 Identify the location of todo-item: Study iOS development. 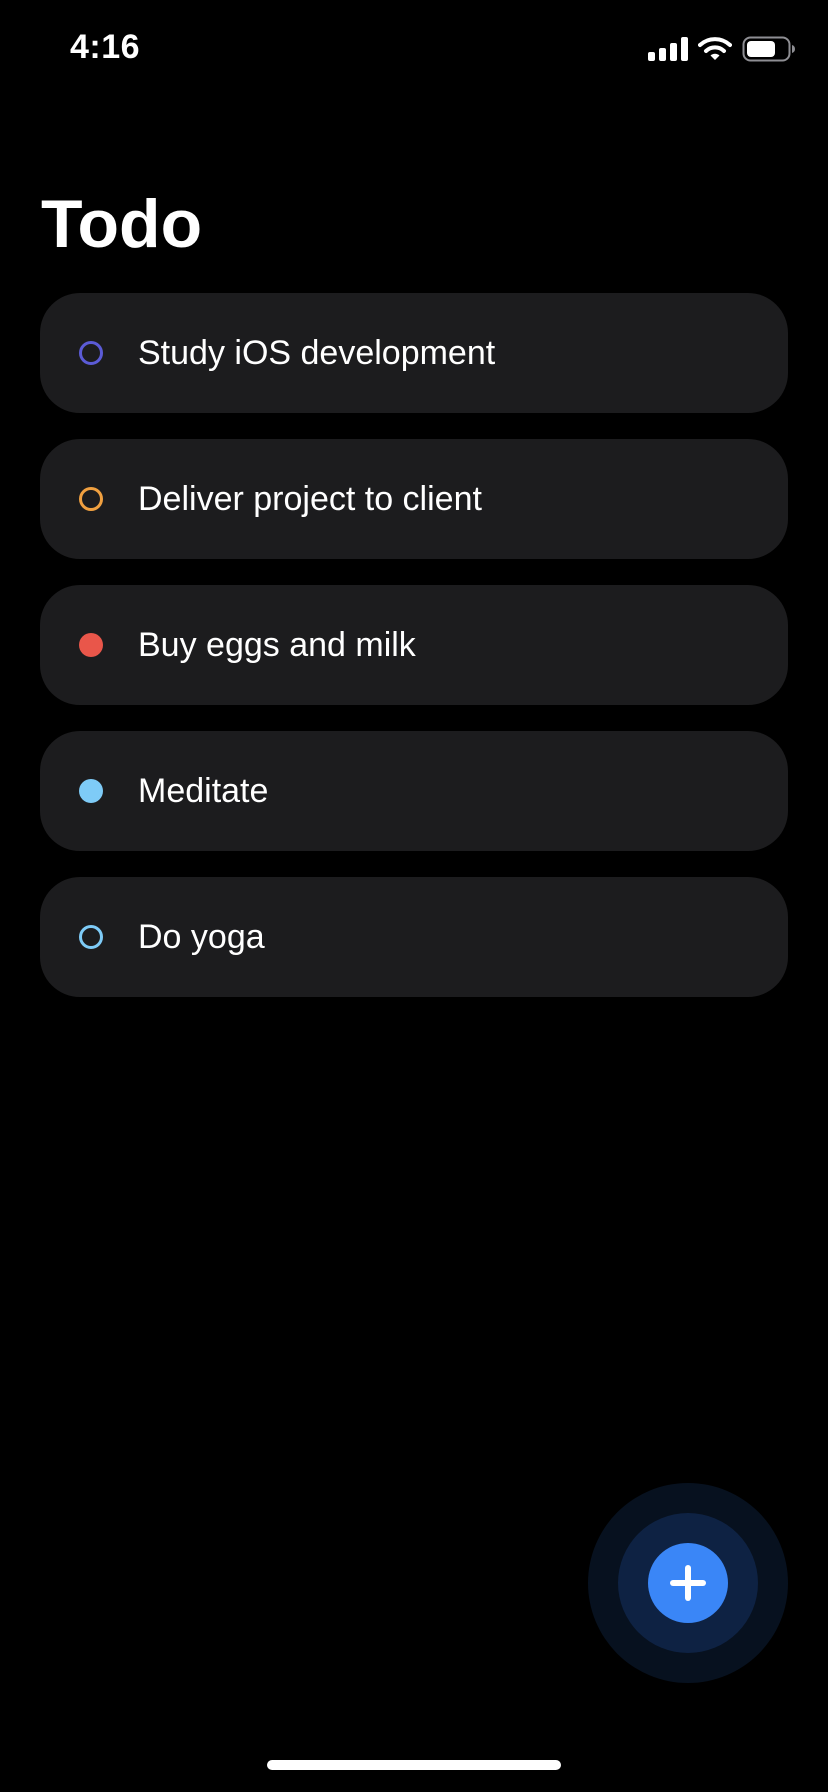
(414, 353).